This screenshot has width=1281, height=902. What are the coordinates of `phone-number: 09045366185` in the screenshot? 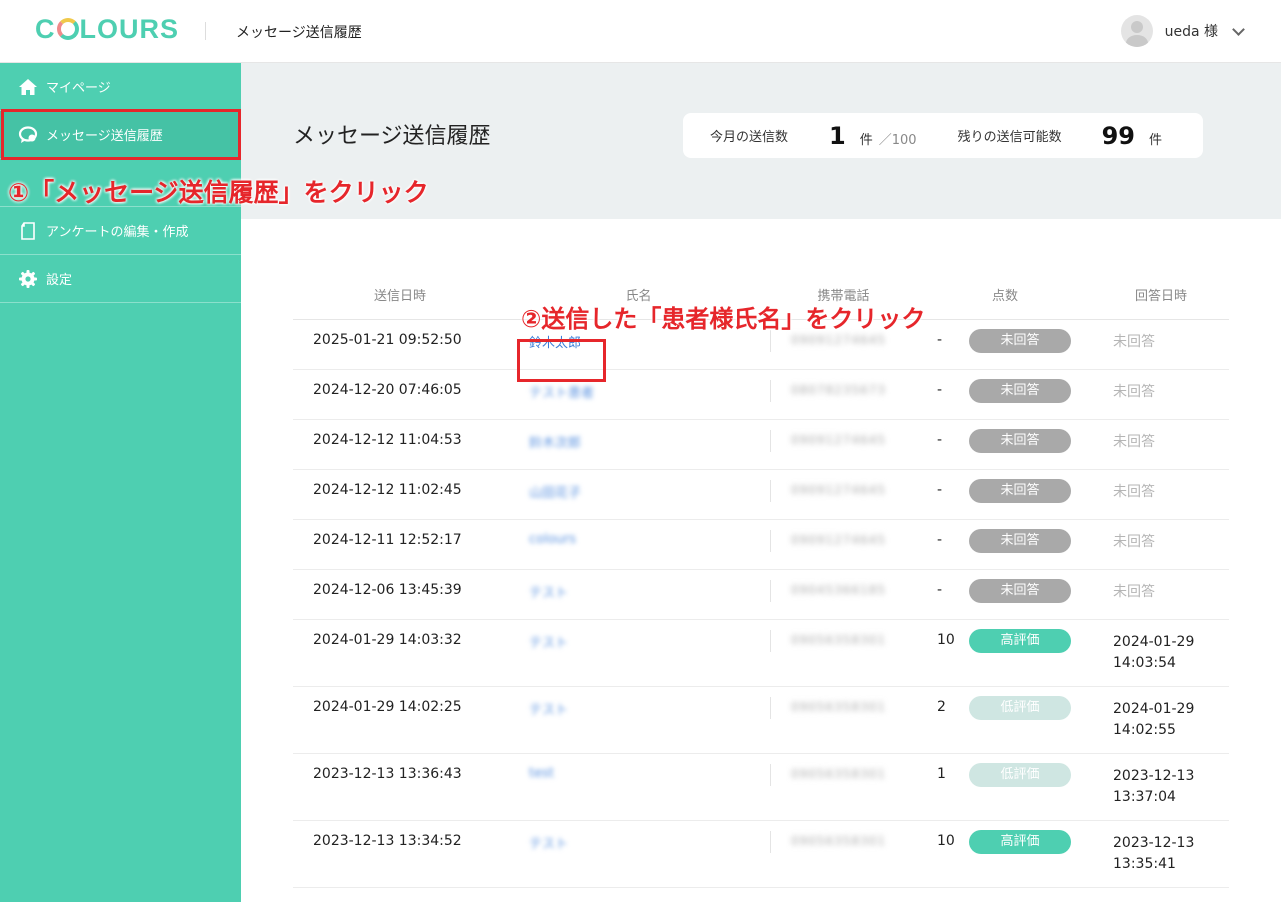 It's located at (843, 591).